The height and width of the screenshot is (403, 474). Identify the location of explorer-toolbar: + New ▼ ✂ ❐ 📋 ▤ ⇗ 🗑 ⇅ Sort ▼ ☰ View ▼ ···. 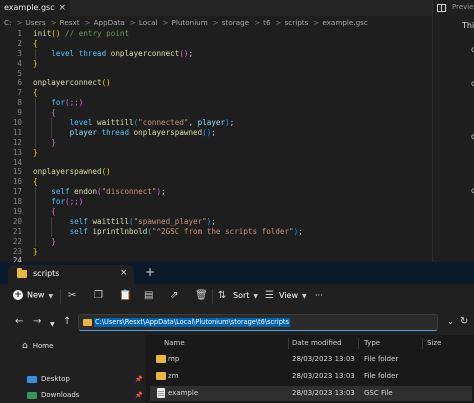
(237, 297).